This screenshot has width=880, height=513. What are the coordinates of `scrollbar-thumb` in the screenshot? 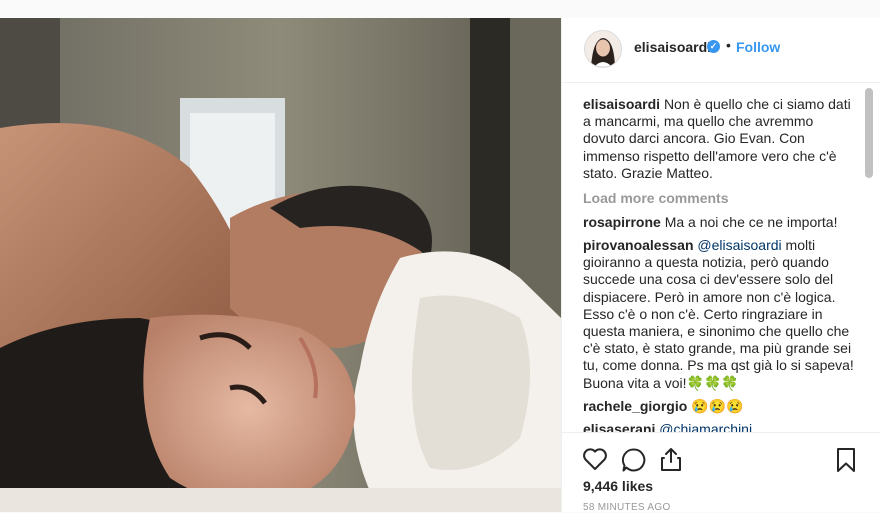 It's located at (869, 133).